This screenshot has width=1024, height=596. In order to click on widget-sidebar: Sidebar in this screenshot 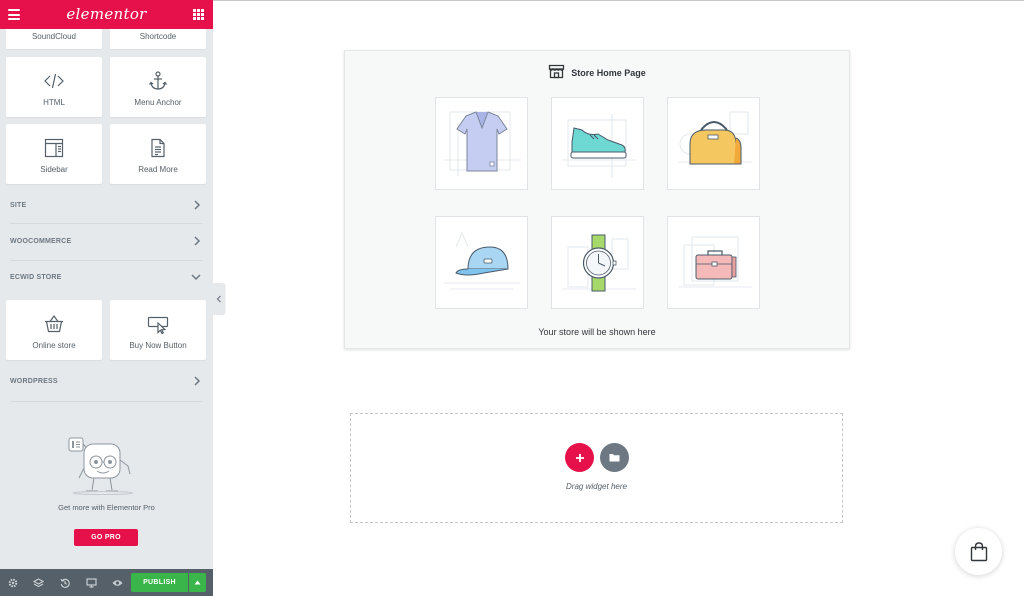, I will do `click(54, 154)`.